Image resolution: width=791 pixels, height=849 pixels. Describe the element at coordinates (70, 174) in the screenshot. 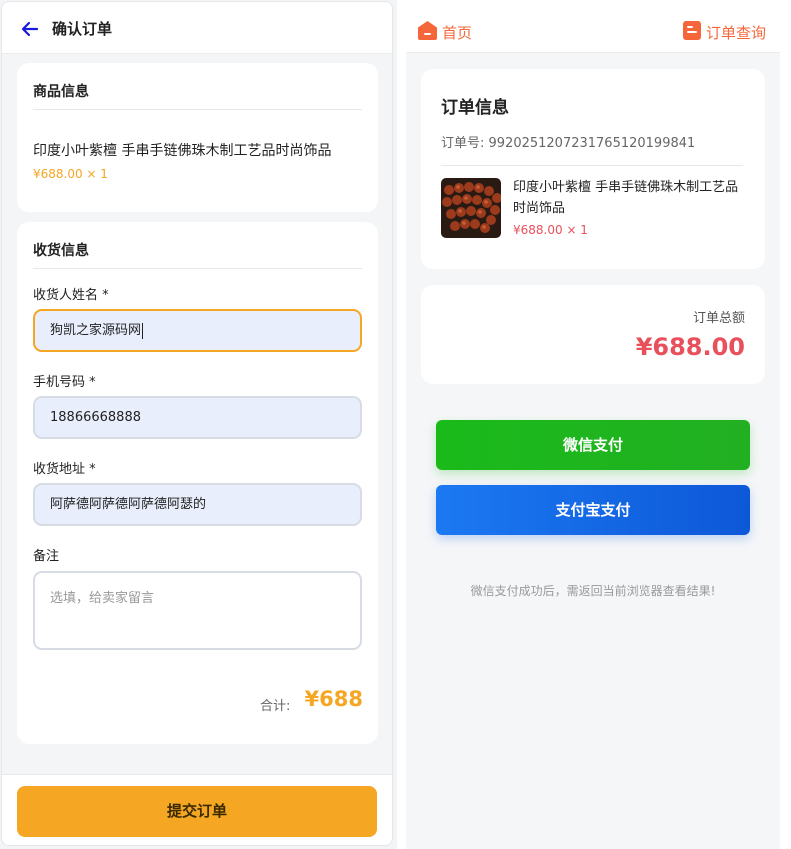

I see `product-price: ¥688.00 × 1` at that location.